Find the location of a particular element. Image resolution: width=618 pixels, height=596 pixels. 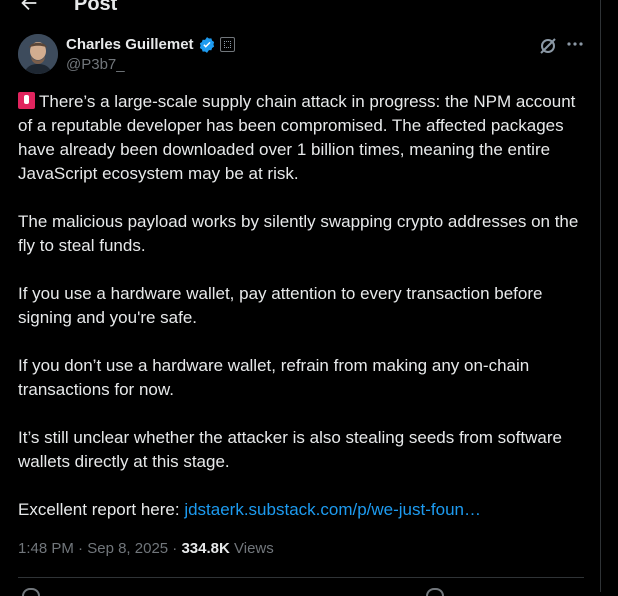

grok-icon is located at coordinates (548, 46).